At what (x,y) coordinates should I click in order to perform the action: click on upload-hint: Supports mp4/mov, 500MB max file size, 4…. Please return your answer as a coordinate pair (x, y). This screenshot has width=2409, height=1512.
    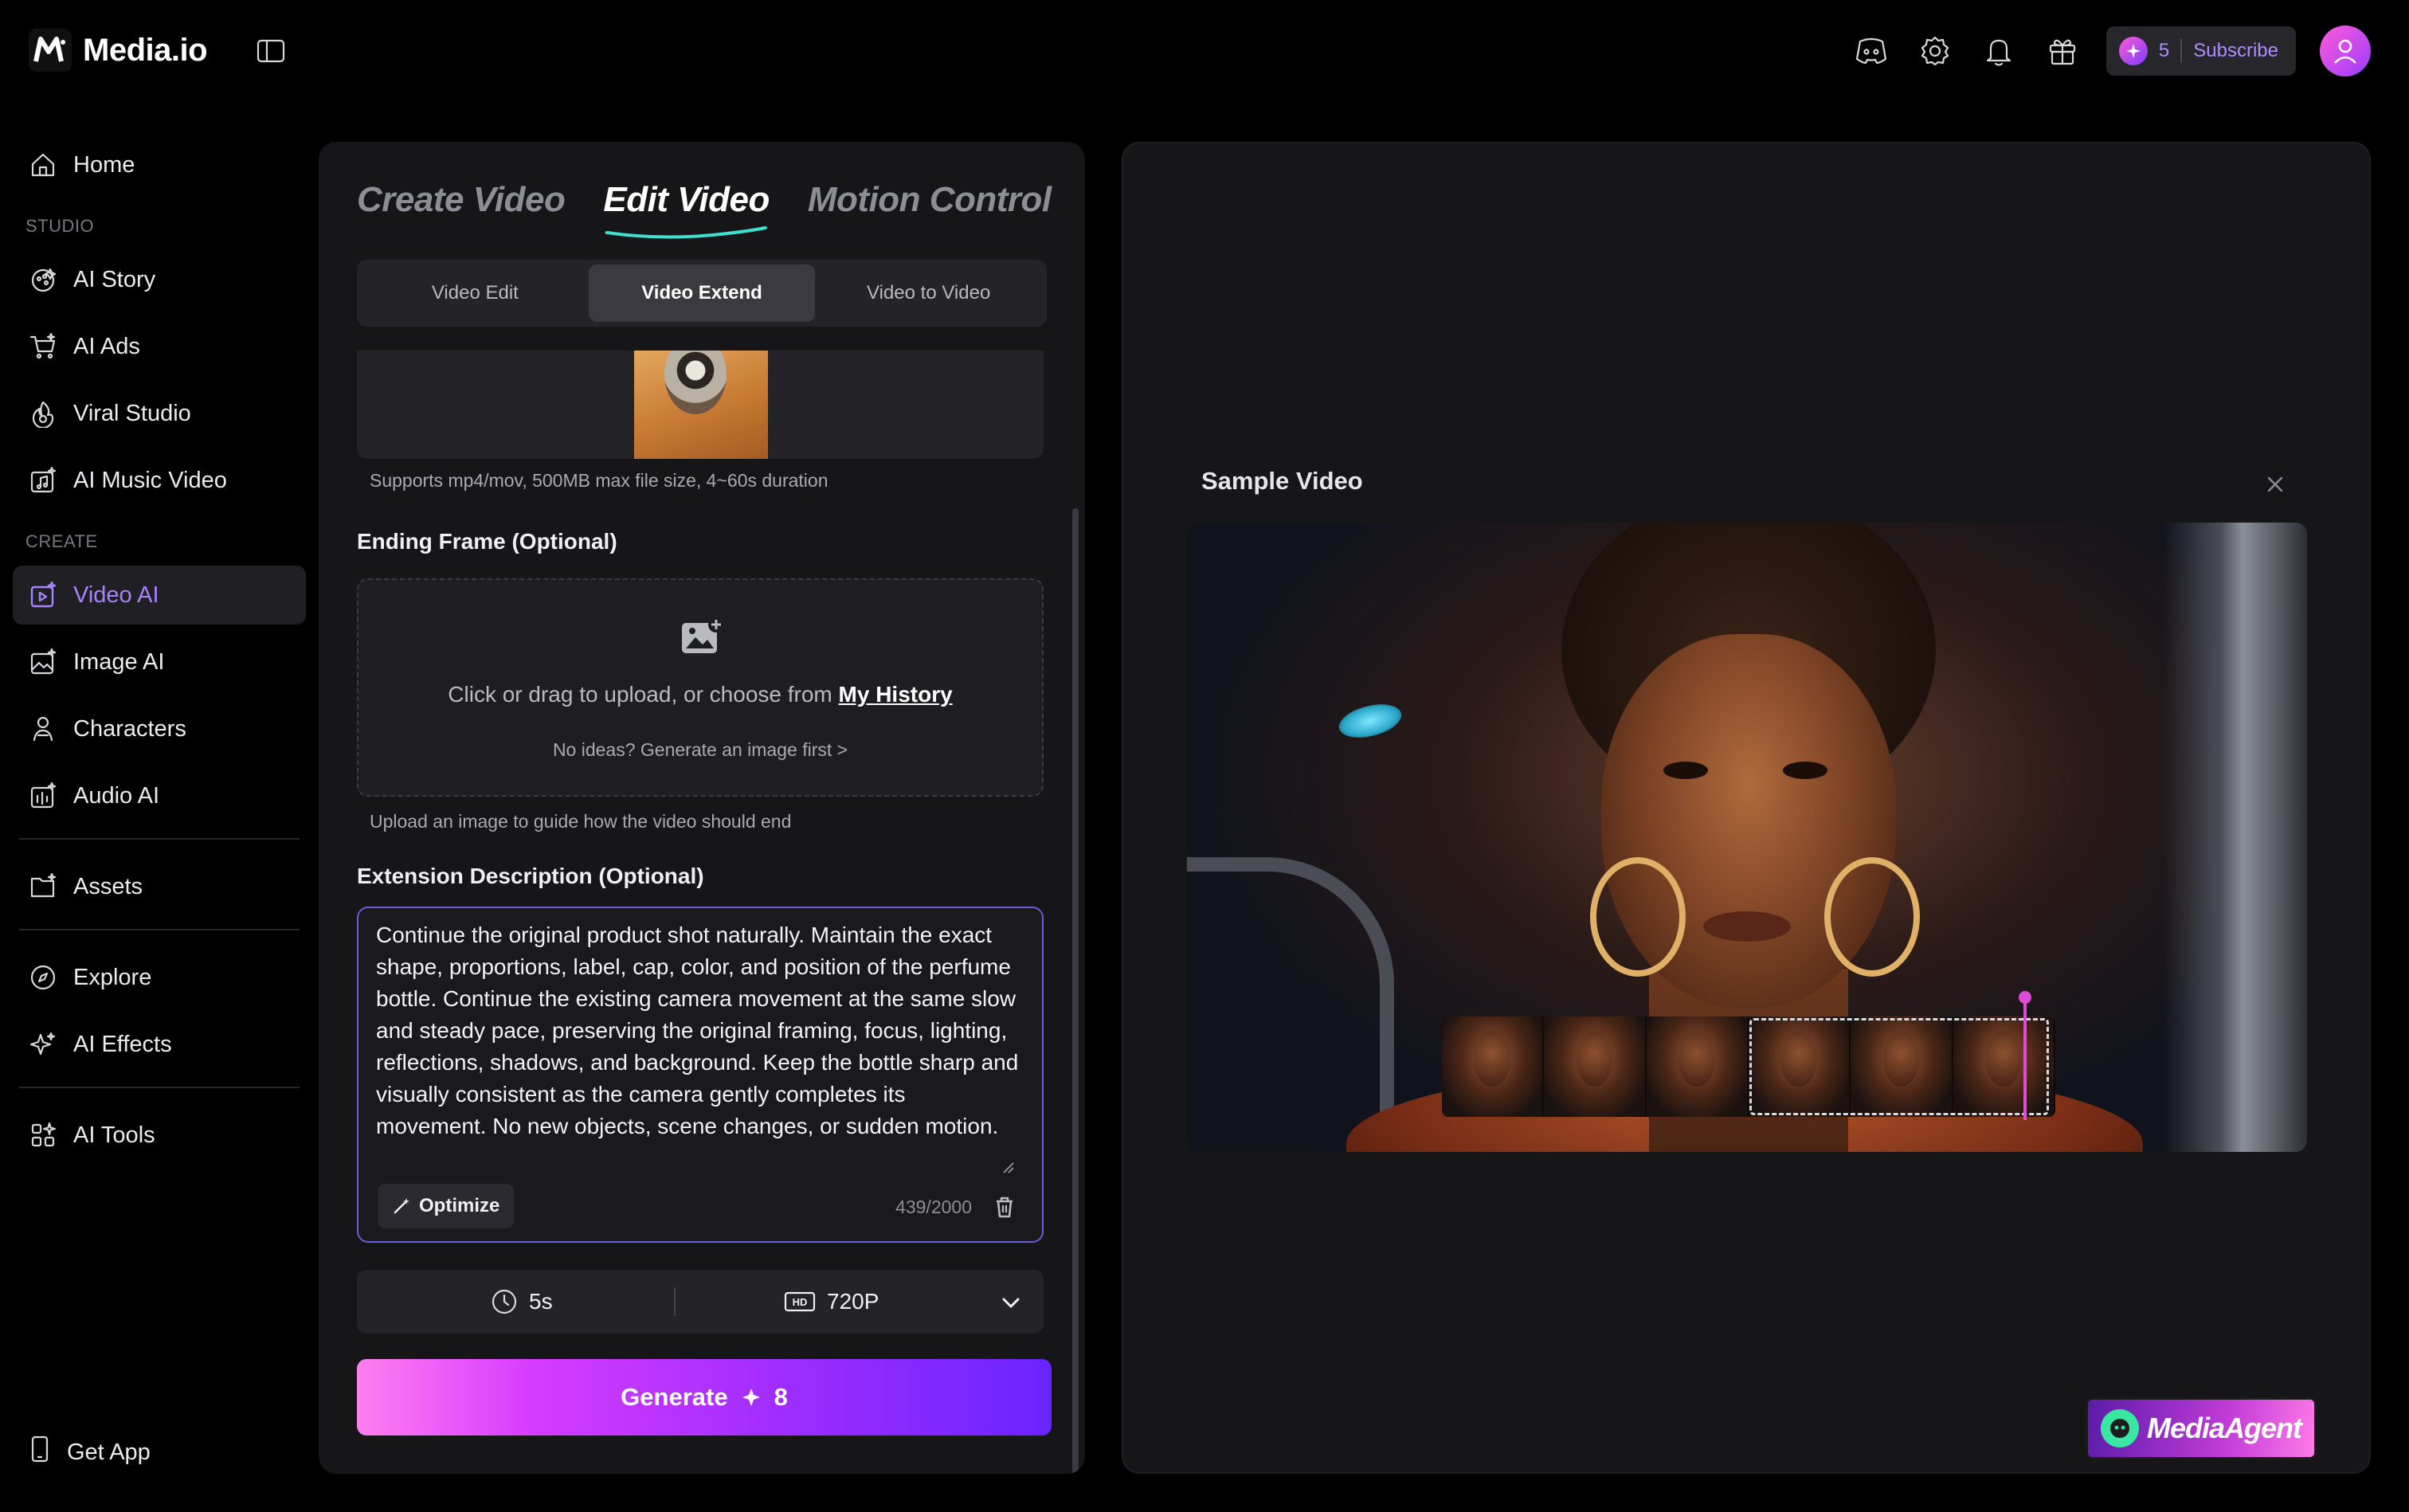
    Looking at the image, I should click on (599, 481).